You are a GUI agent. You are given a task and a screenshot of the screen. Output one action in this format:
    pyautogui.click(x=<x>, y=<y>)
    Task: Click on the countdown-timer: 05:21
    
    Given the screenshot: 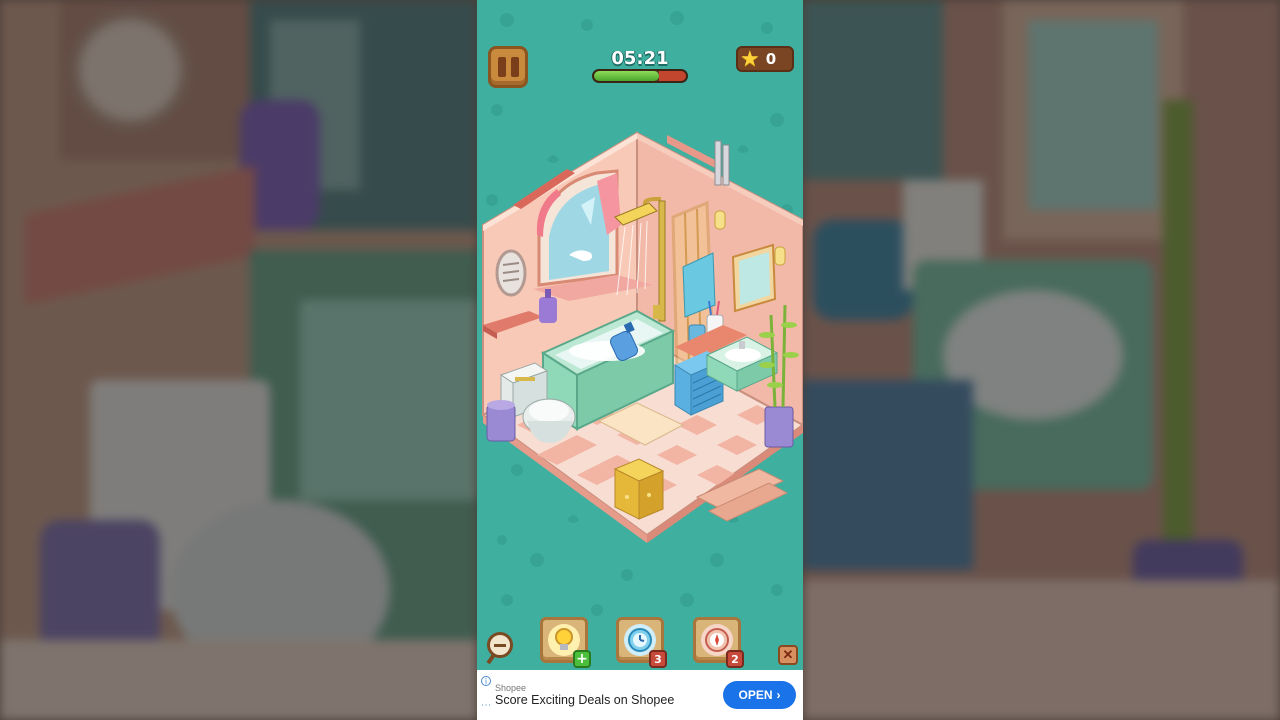 What is the action you would take?
    pyautogui.click(x=640, y=58)
    